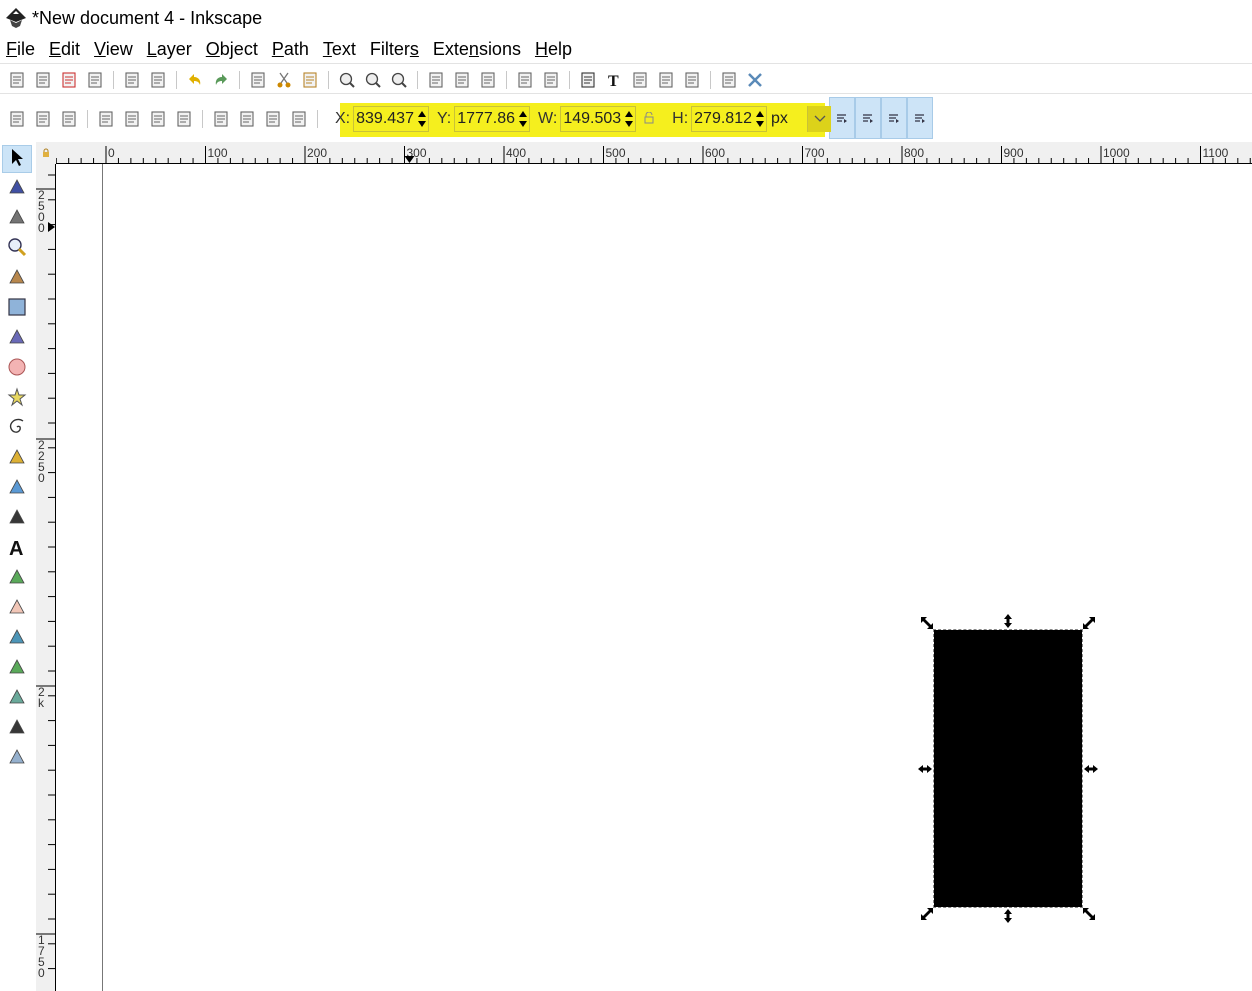  I want to click on new-document-icon, so click(17, 80).